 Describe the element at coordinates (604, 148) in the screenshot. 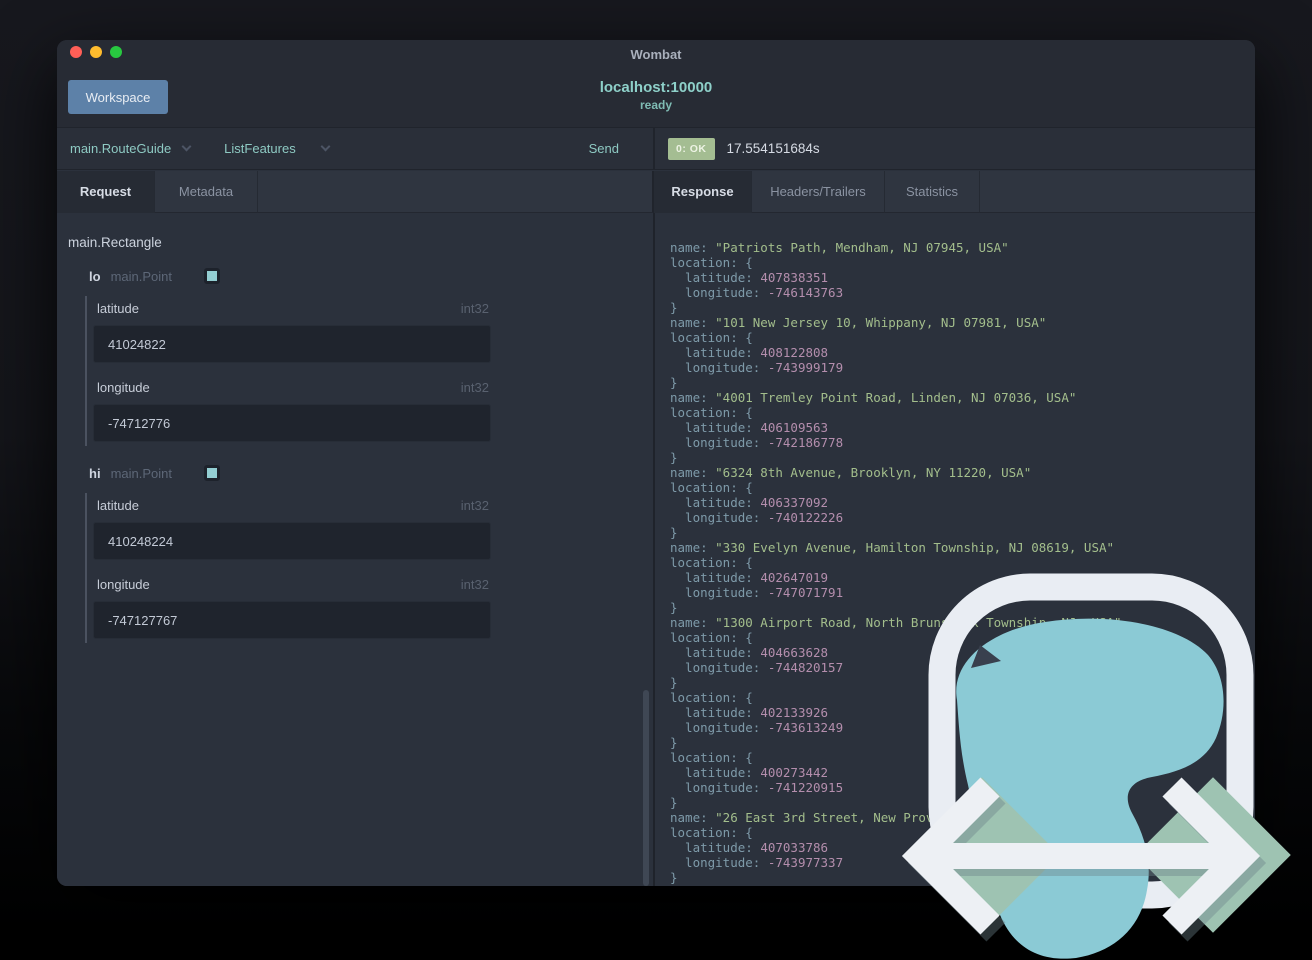

I see `send-button: Send` at that location.